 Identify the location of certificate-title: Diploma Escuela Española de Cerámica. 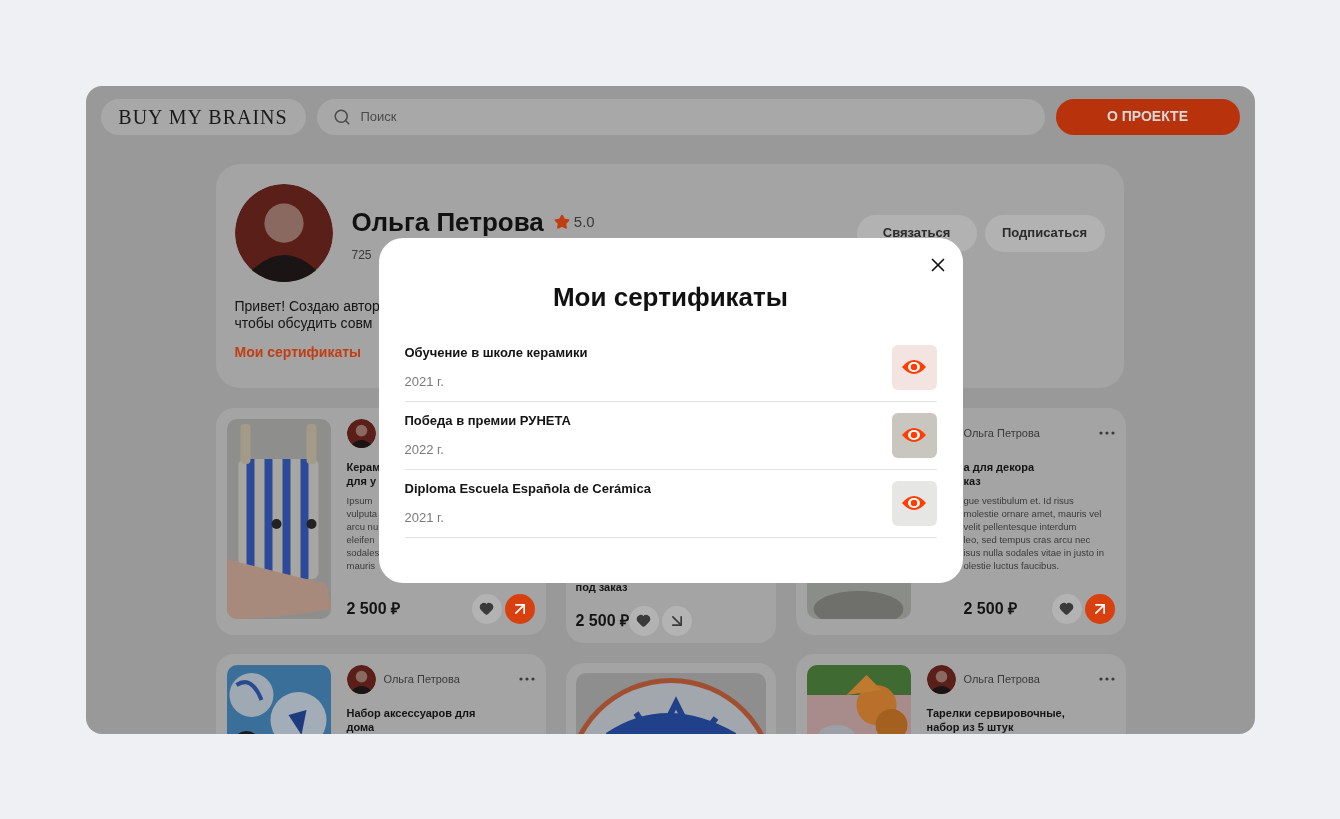
(527, 489).